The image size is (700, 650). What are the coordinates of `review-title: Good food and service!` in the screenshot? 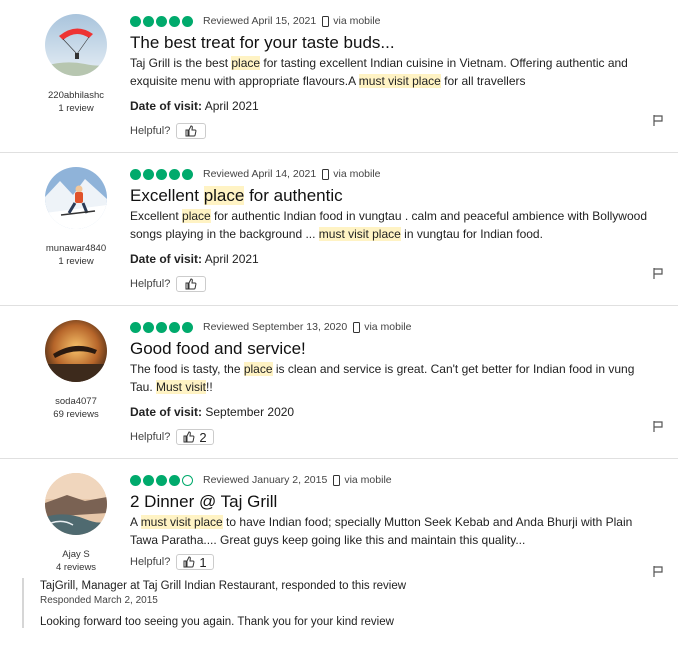 It's located at (404, 349).